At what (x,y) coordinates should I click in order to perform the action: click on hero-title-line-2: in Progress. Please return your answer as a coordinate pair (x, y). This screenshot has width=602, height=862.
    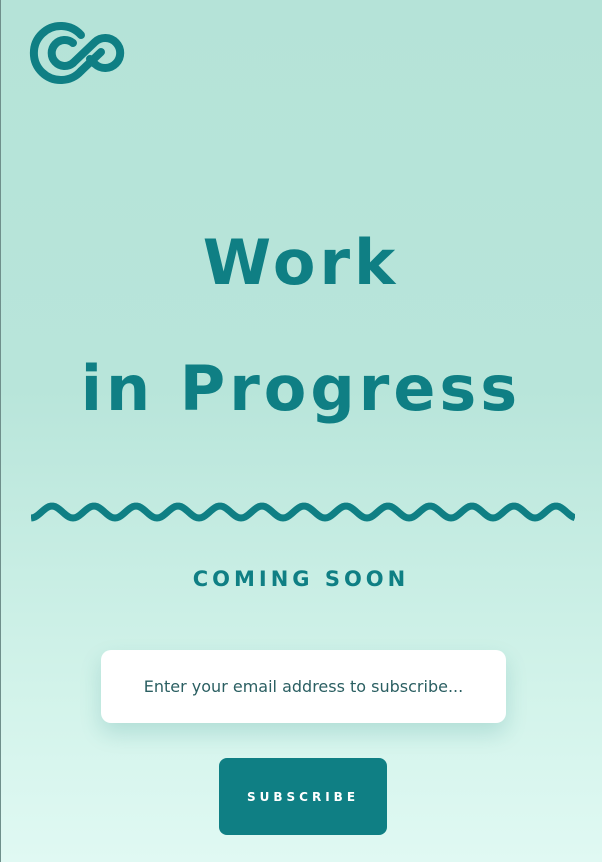
    Looking at the image, I should click on (301, 388).